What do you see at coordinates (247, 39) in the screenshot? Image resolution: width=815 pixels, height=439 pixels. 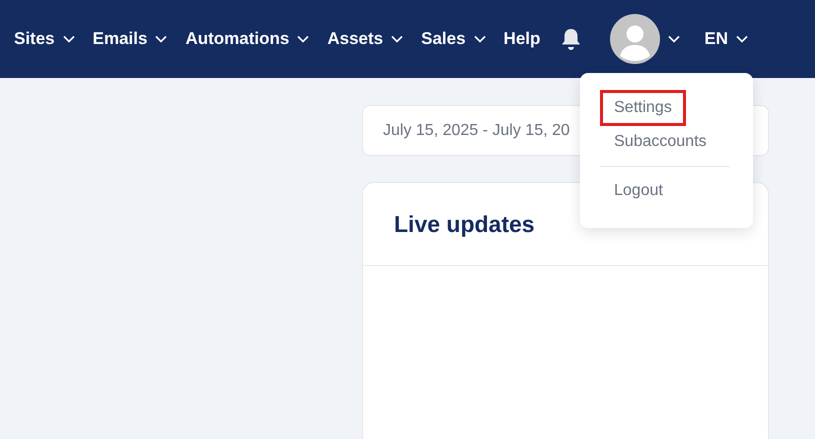 I see `nav-menu-item: Automations` at bounding box center [247, 39].